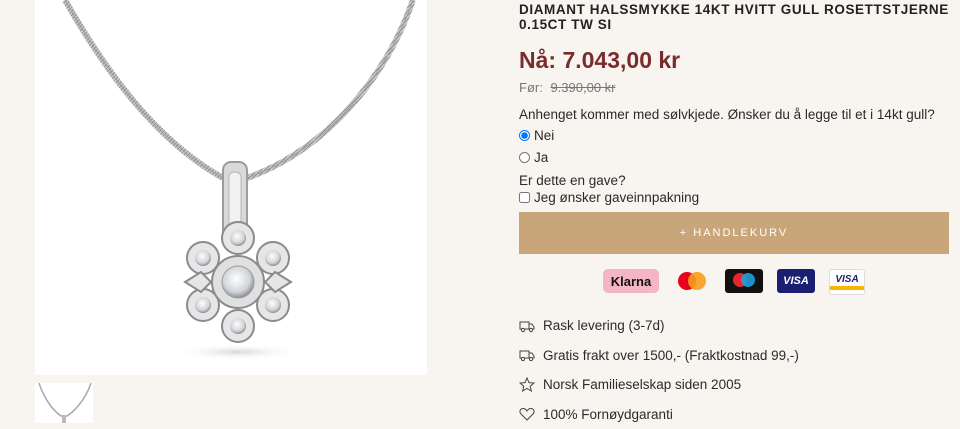 The height and width of the screenshot is (429, 960). I want to click on star-icon, so click(527, 384).